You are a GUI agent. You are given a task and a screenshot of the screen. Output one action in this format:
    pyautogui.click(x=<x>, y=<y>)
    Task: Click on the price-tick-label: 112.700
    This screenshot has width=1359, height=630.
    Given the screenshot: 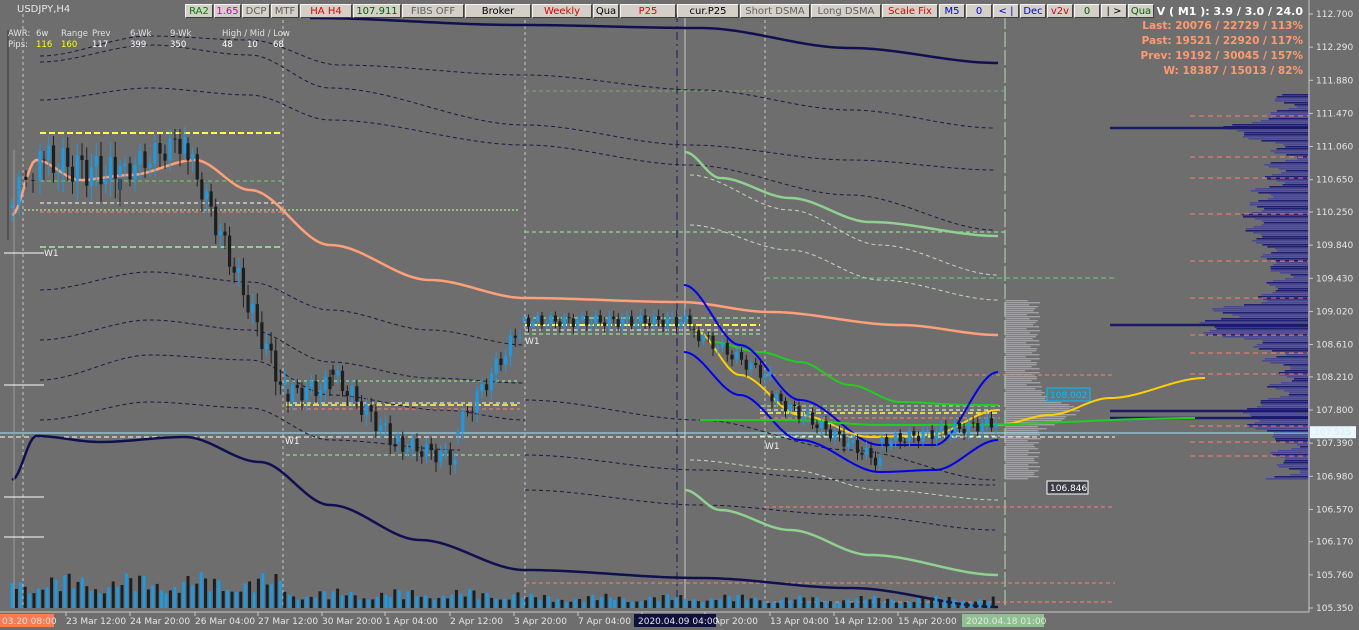 What is the action you would take?
    pyautogui.click(x=1334, y=15)
    